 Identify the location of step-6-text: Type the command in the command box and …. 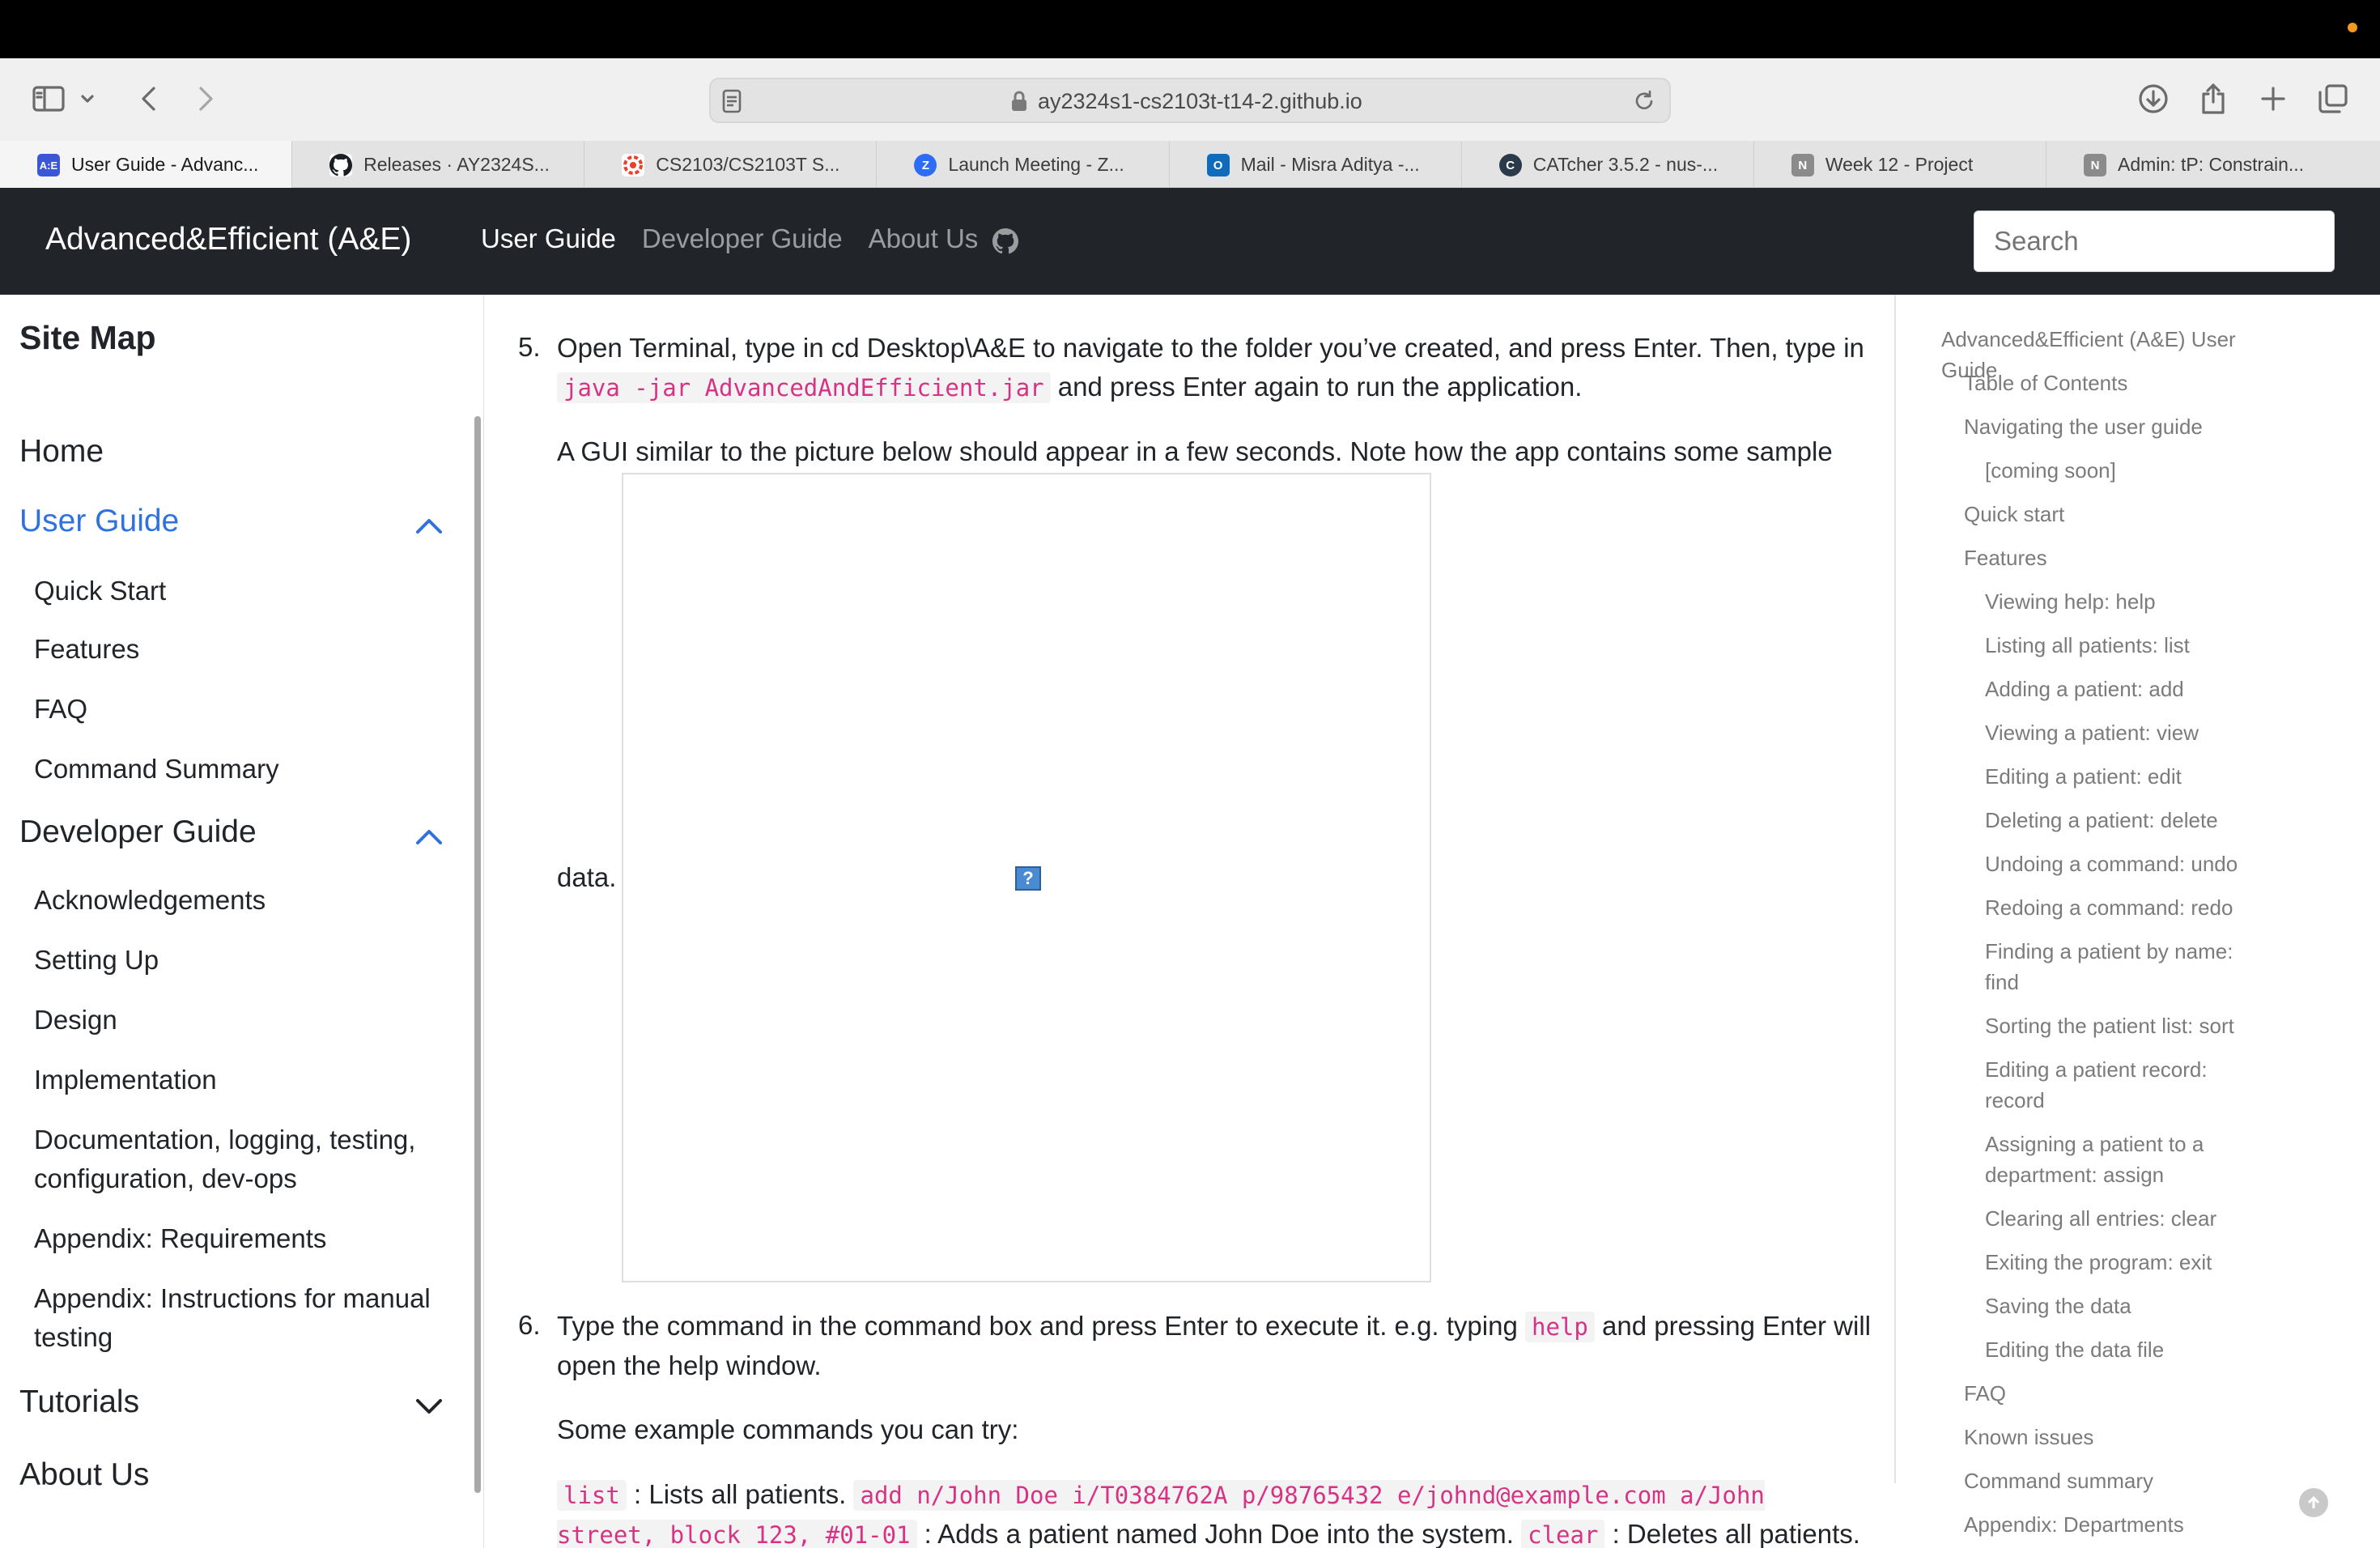
(1214, 1345).